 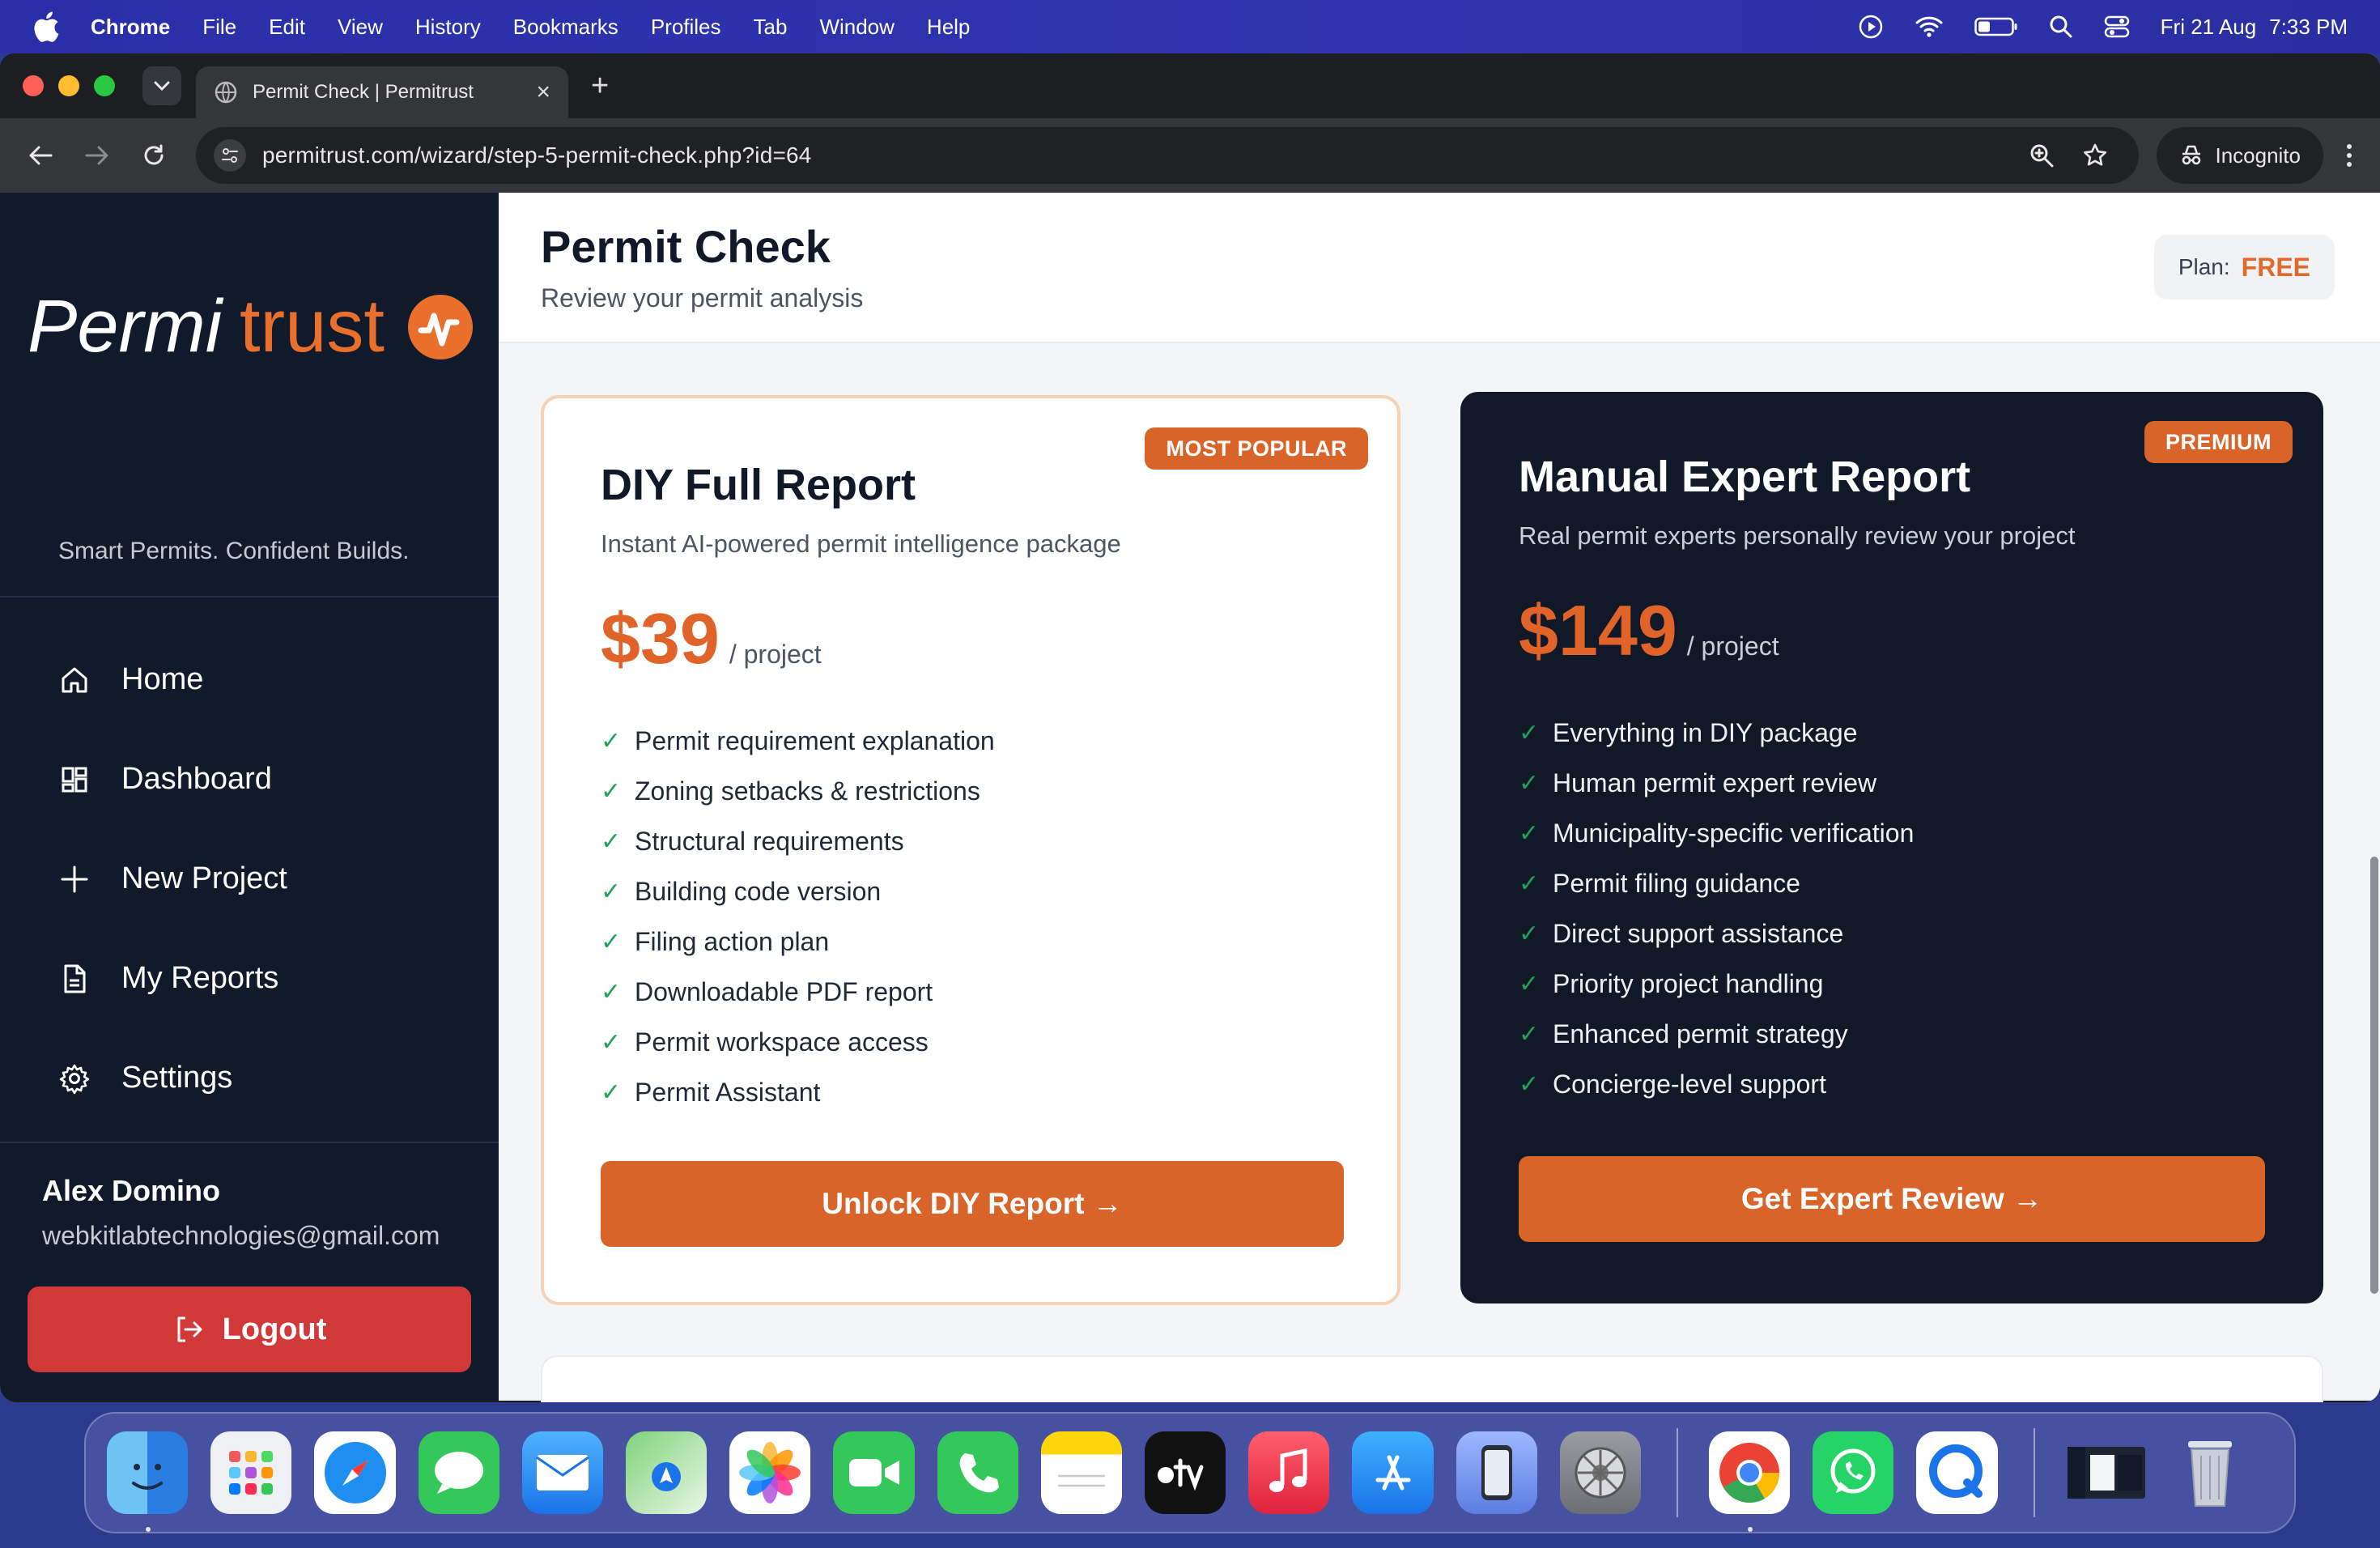 I want to click on close-tab-icon: ×, so click(x=543, y=92).